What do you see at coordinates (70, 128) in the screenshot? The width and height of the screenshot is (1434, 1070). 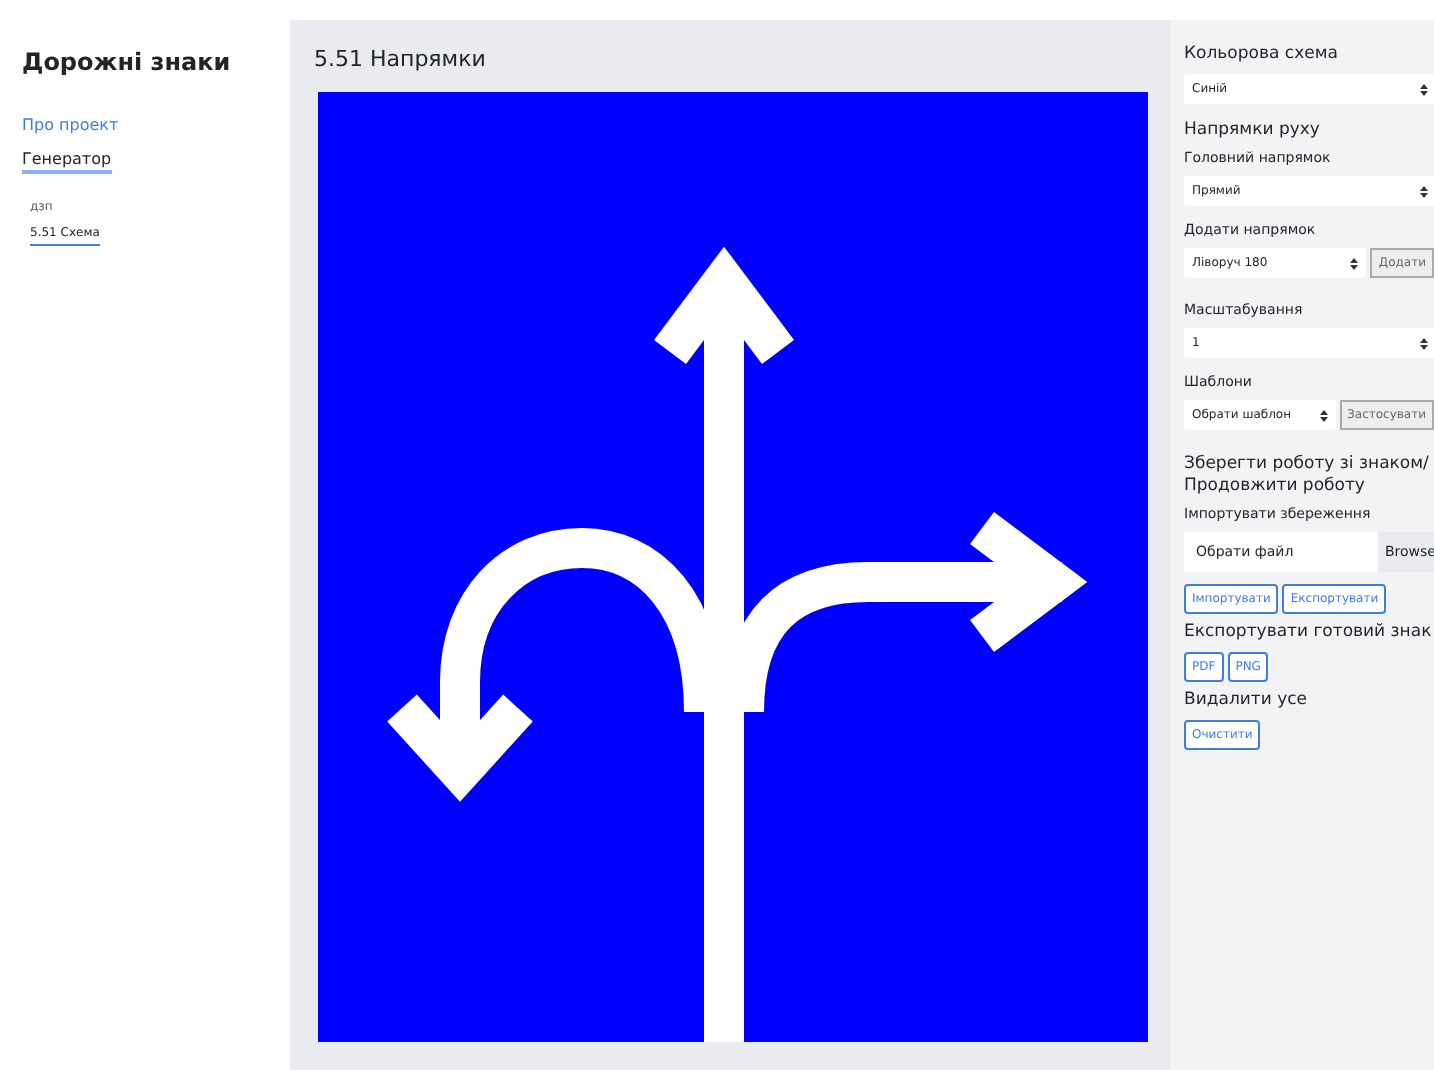 I see `nav-link: Про проект` at bounding box center [70, 128].